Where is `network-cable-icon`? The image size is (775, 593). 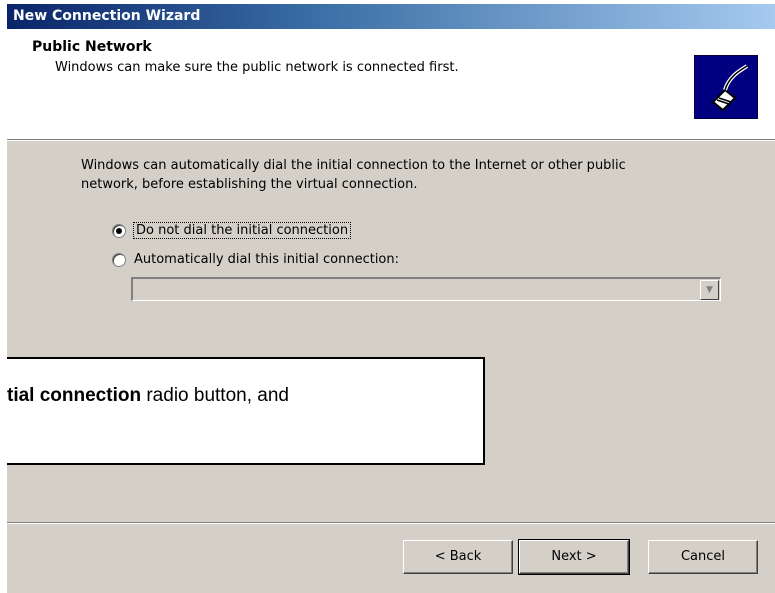
network-cable-icon is located at coordinates (726, 87).